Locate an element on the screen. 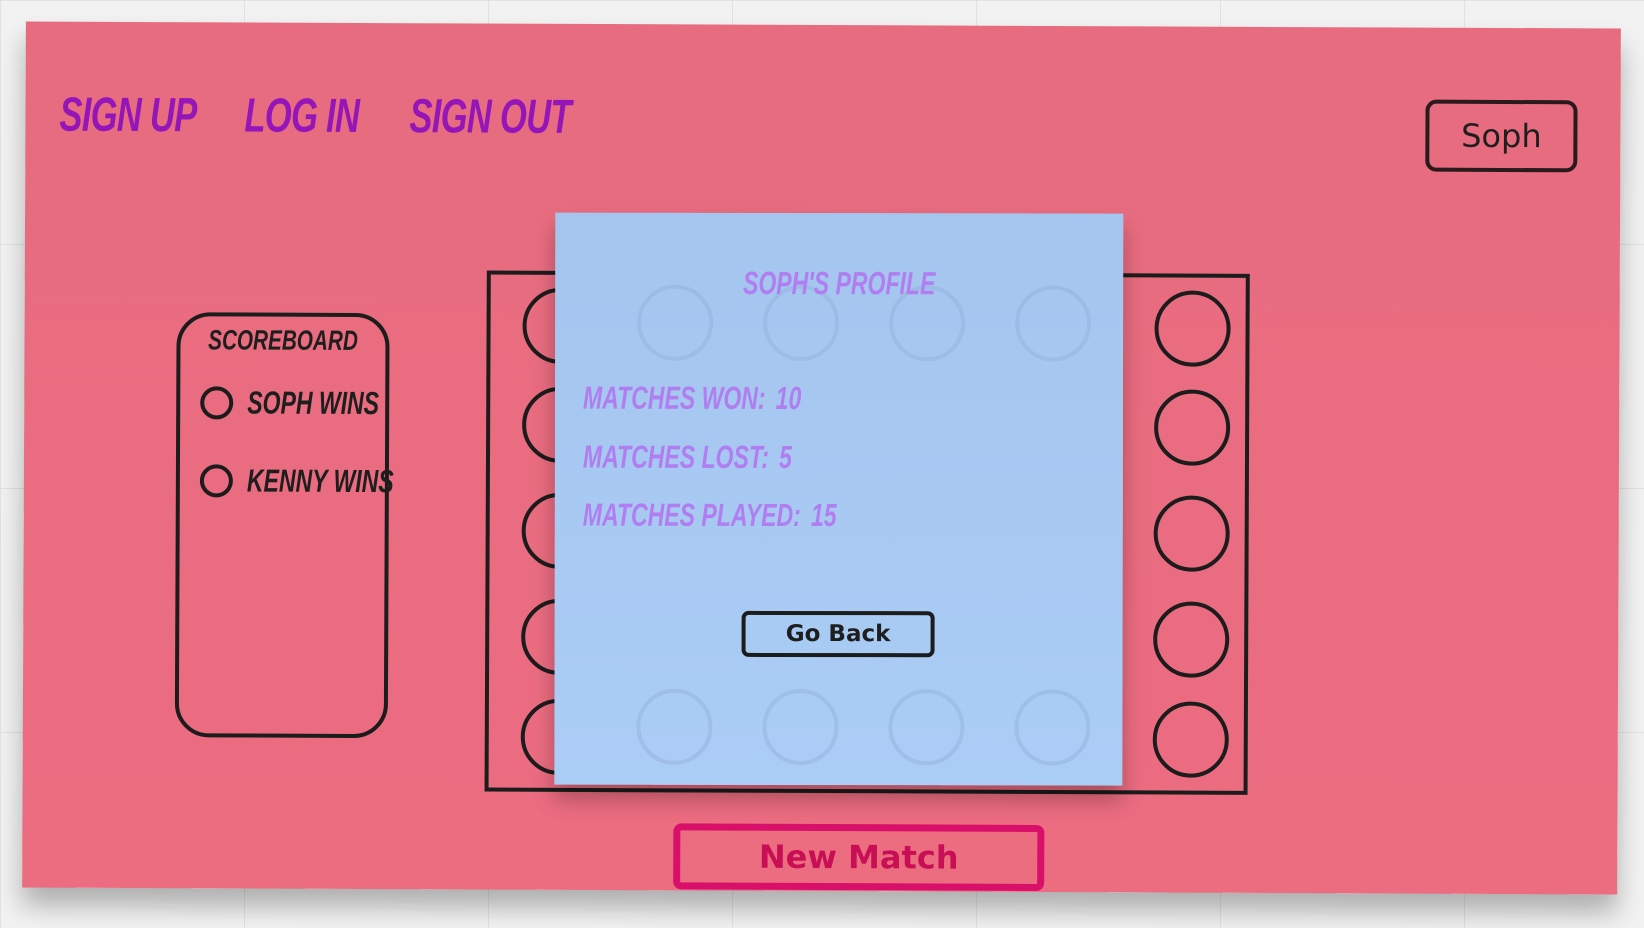 The image size is (1644, 928). stat-matches-lost: Matches Lost: 5 is located at coordinates (687, 457).